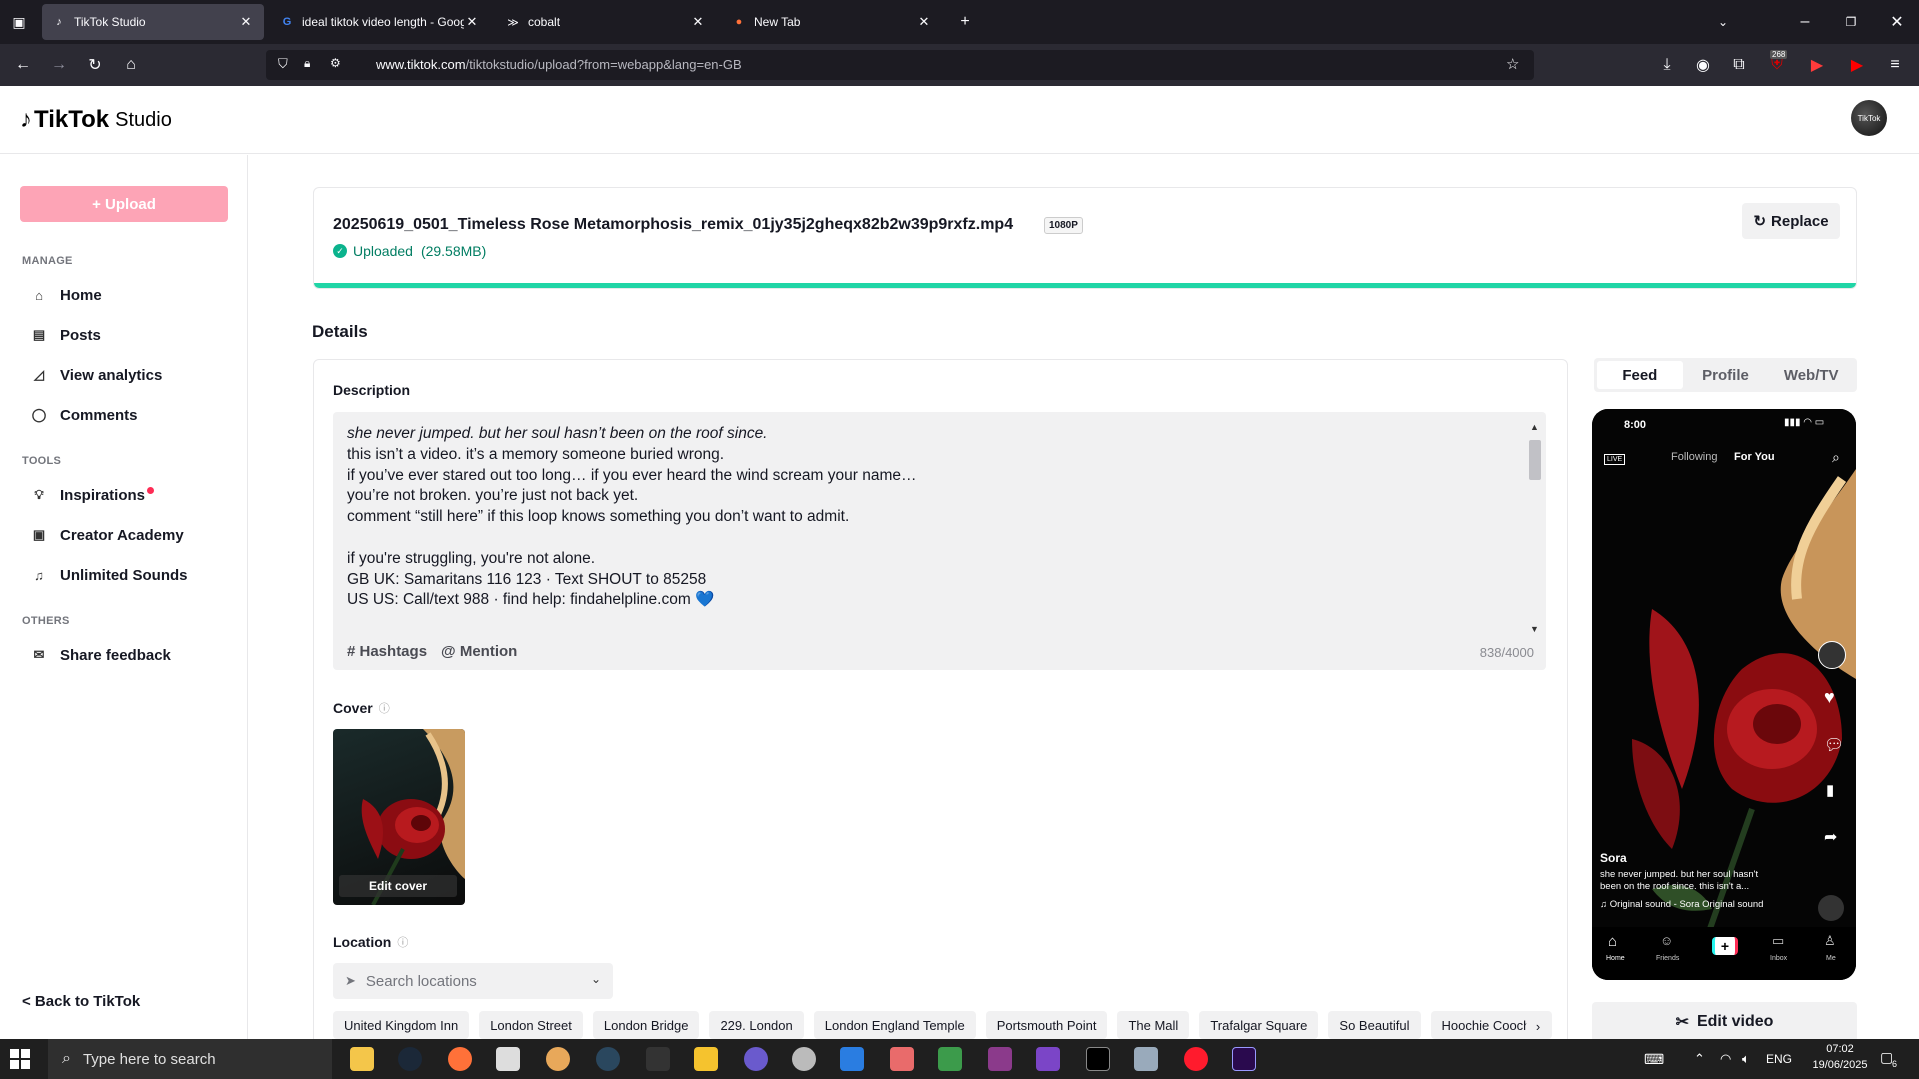 Image resolution: width=1919 pixels, height=1079 pixels. What do you see at coordinates (1244, 1059) in the screenshot?
I see `premiere-icon` at bounding box center [1244, 1059].